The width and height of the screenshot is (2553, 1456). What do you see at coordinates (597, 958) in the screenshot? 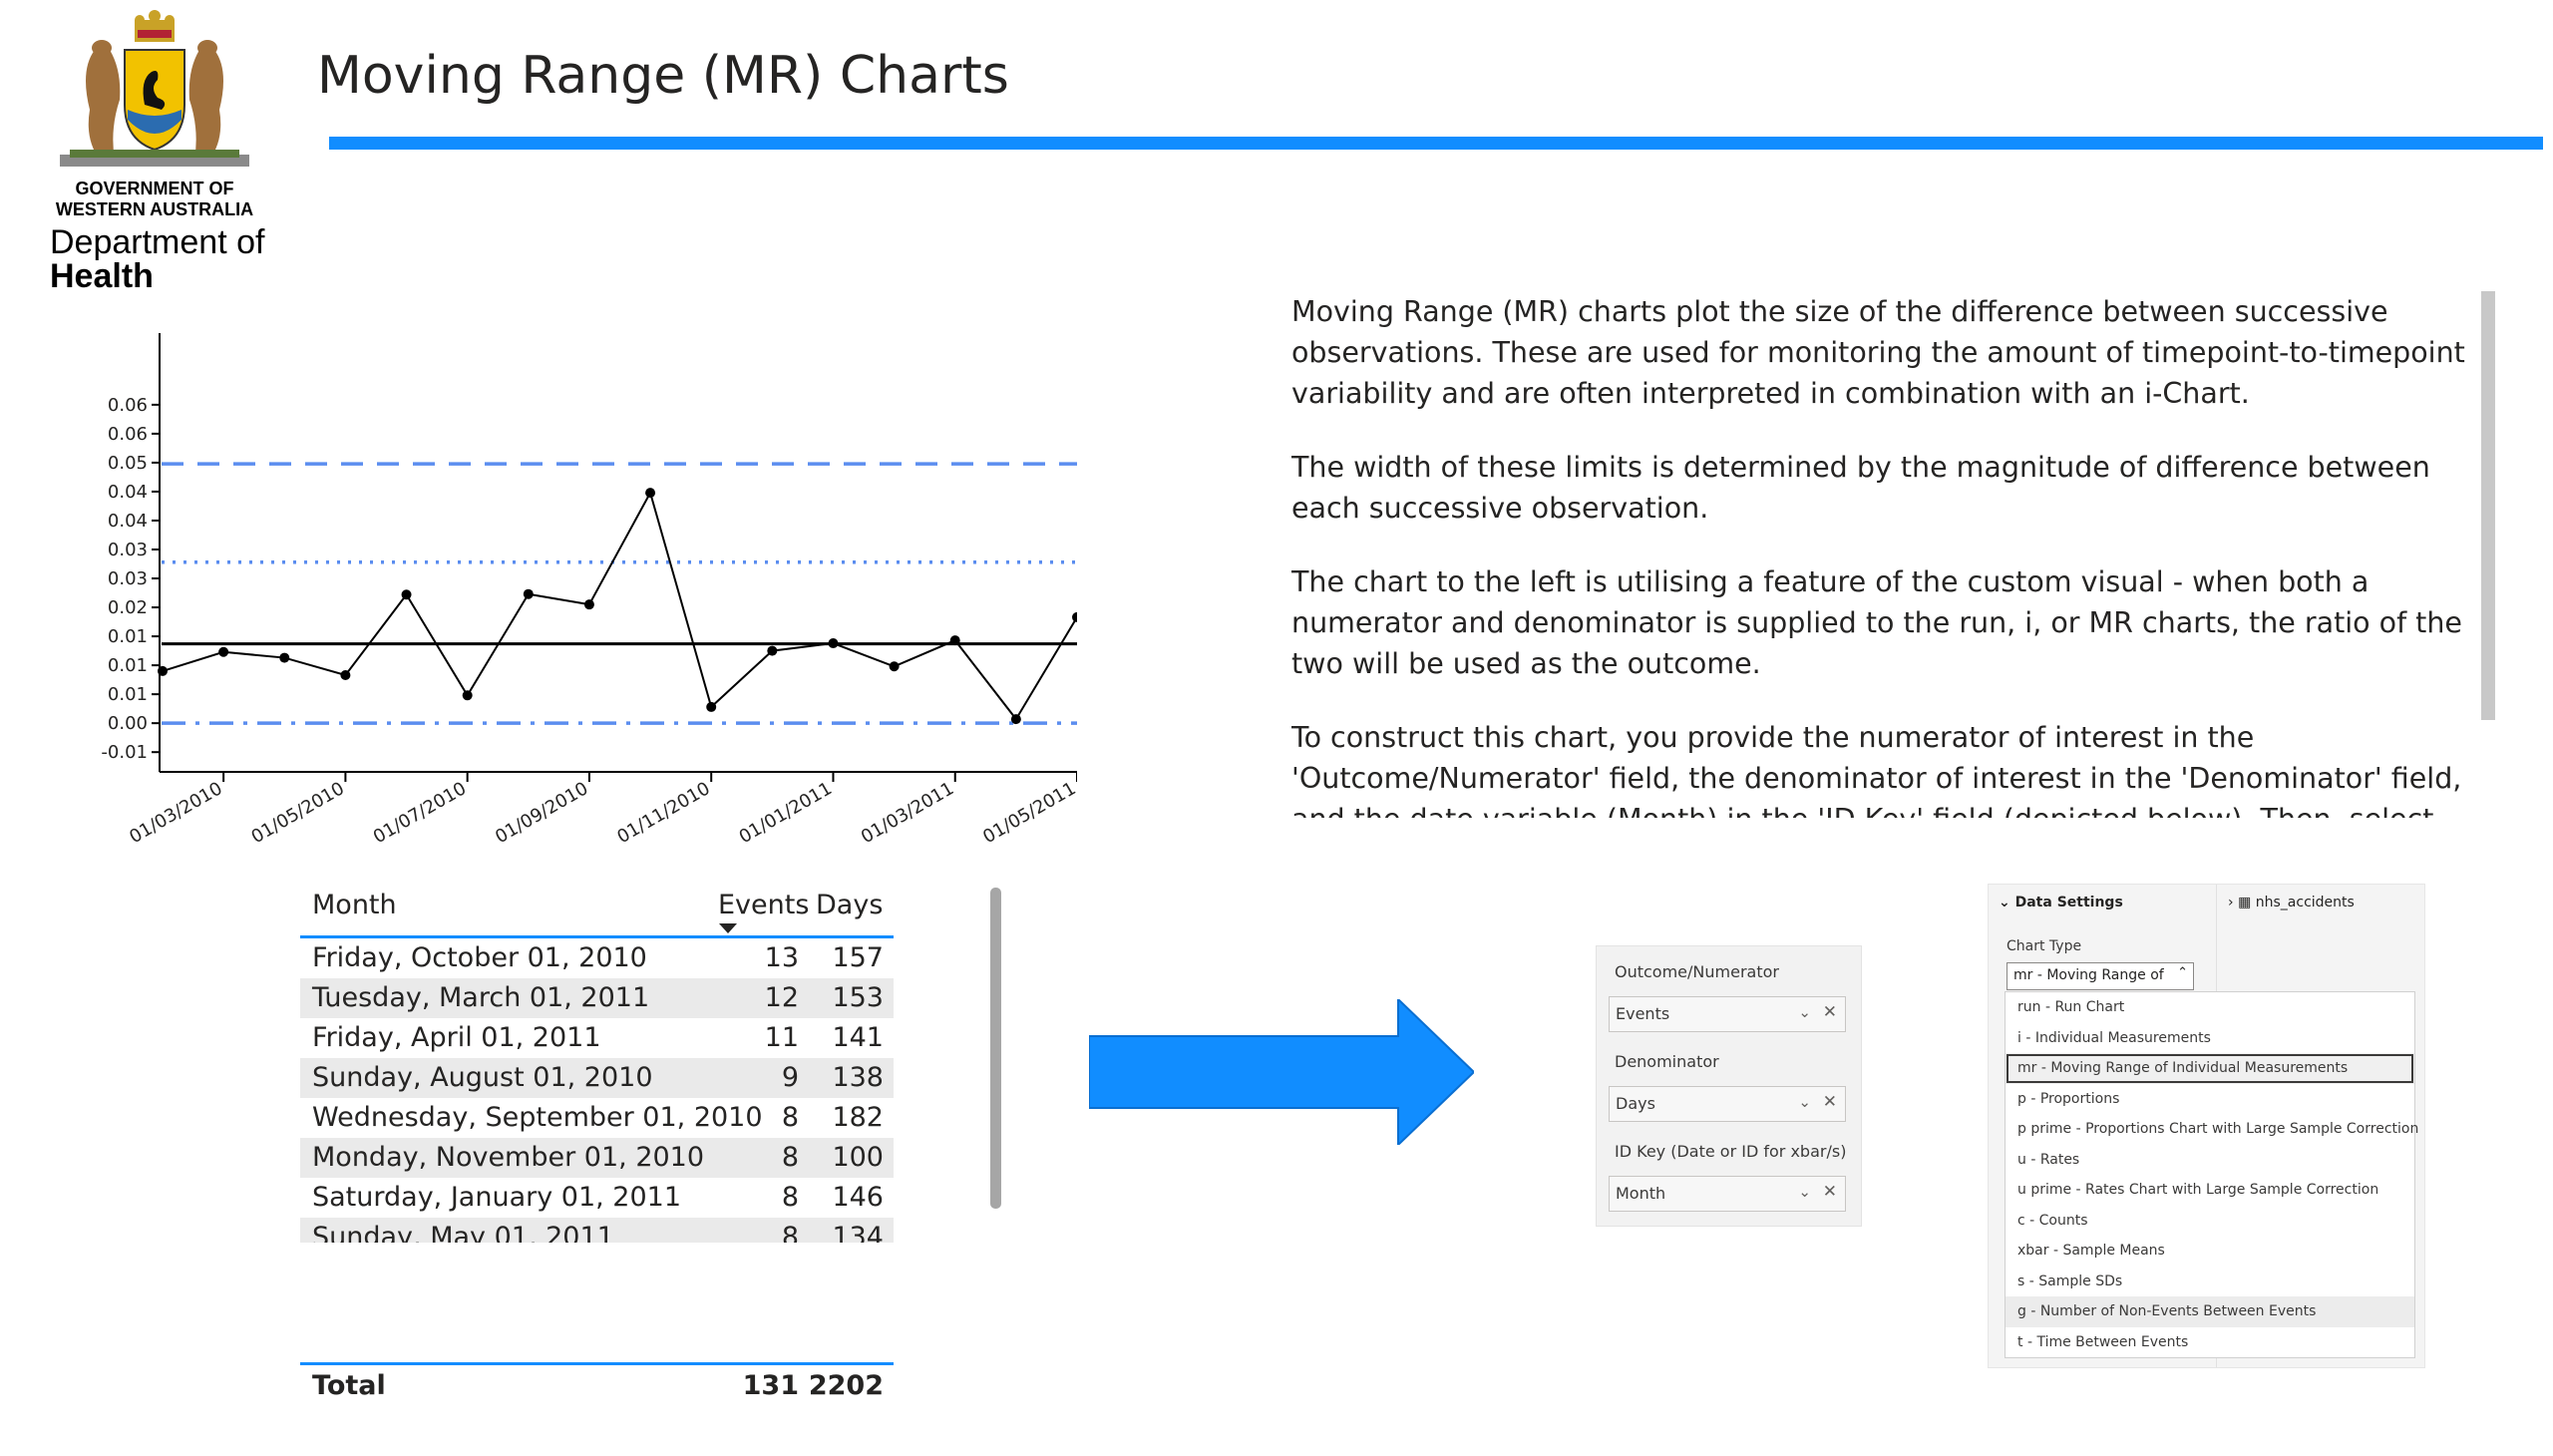
I see `table-row: Friday, October 01, 2010 13 157` at bounding box center [597, 958].